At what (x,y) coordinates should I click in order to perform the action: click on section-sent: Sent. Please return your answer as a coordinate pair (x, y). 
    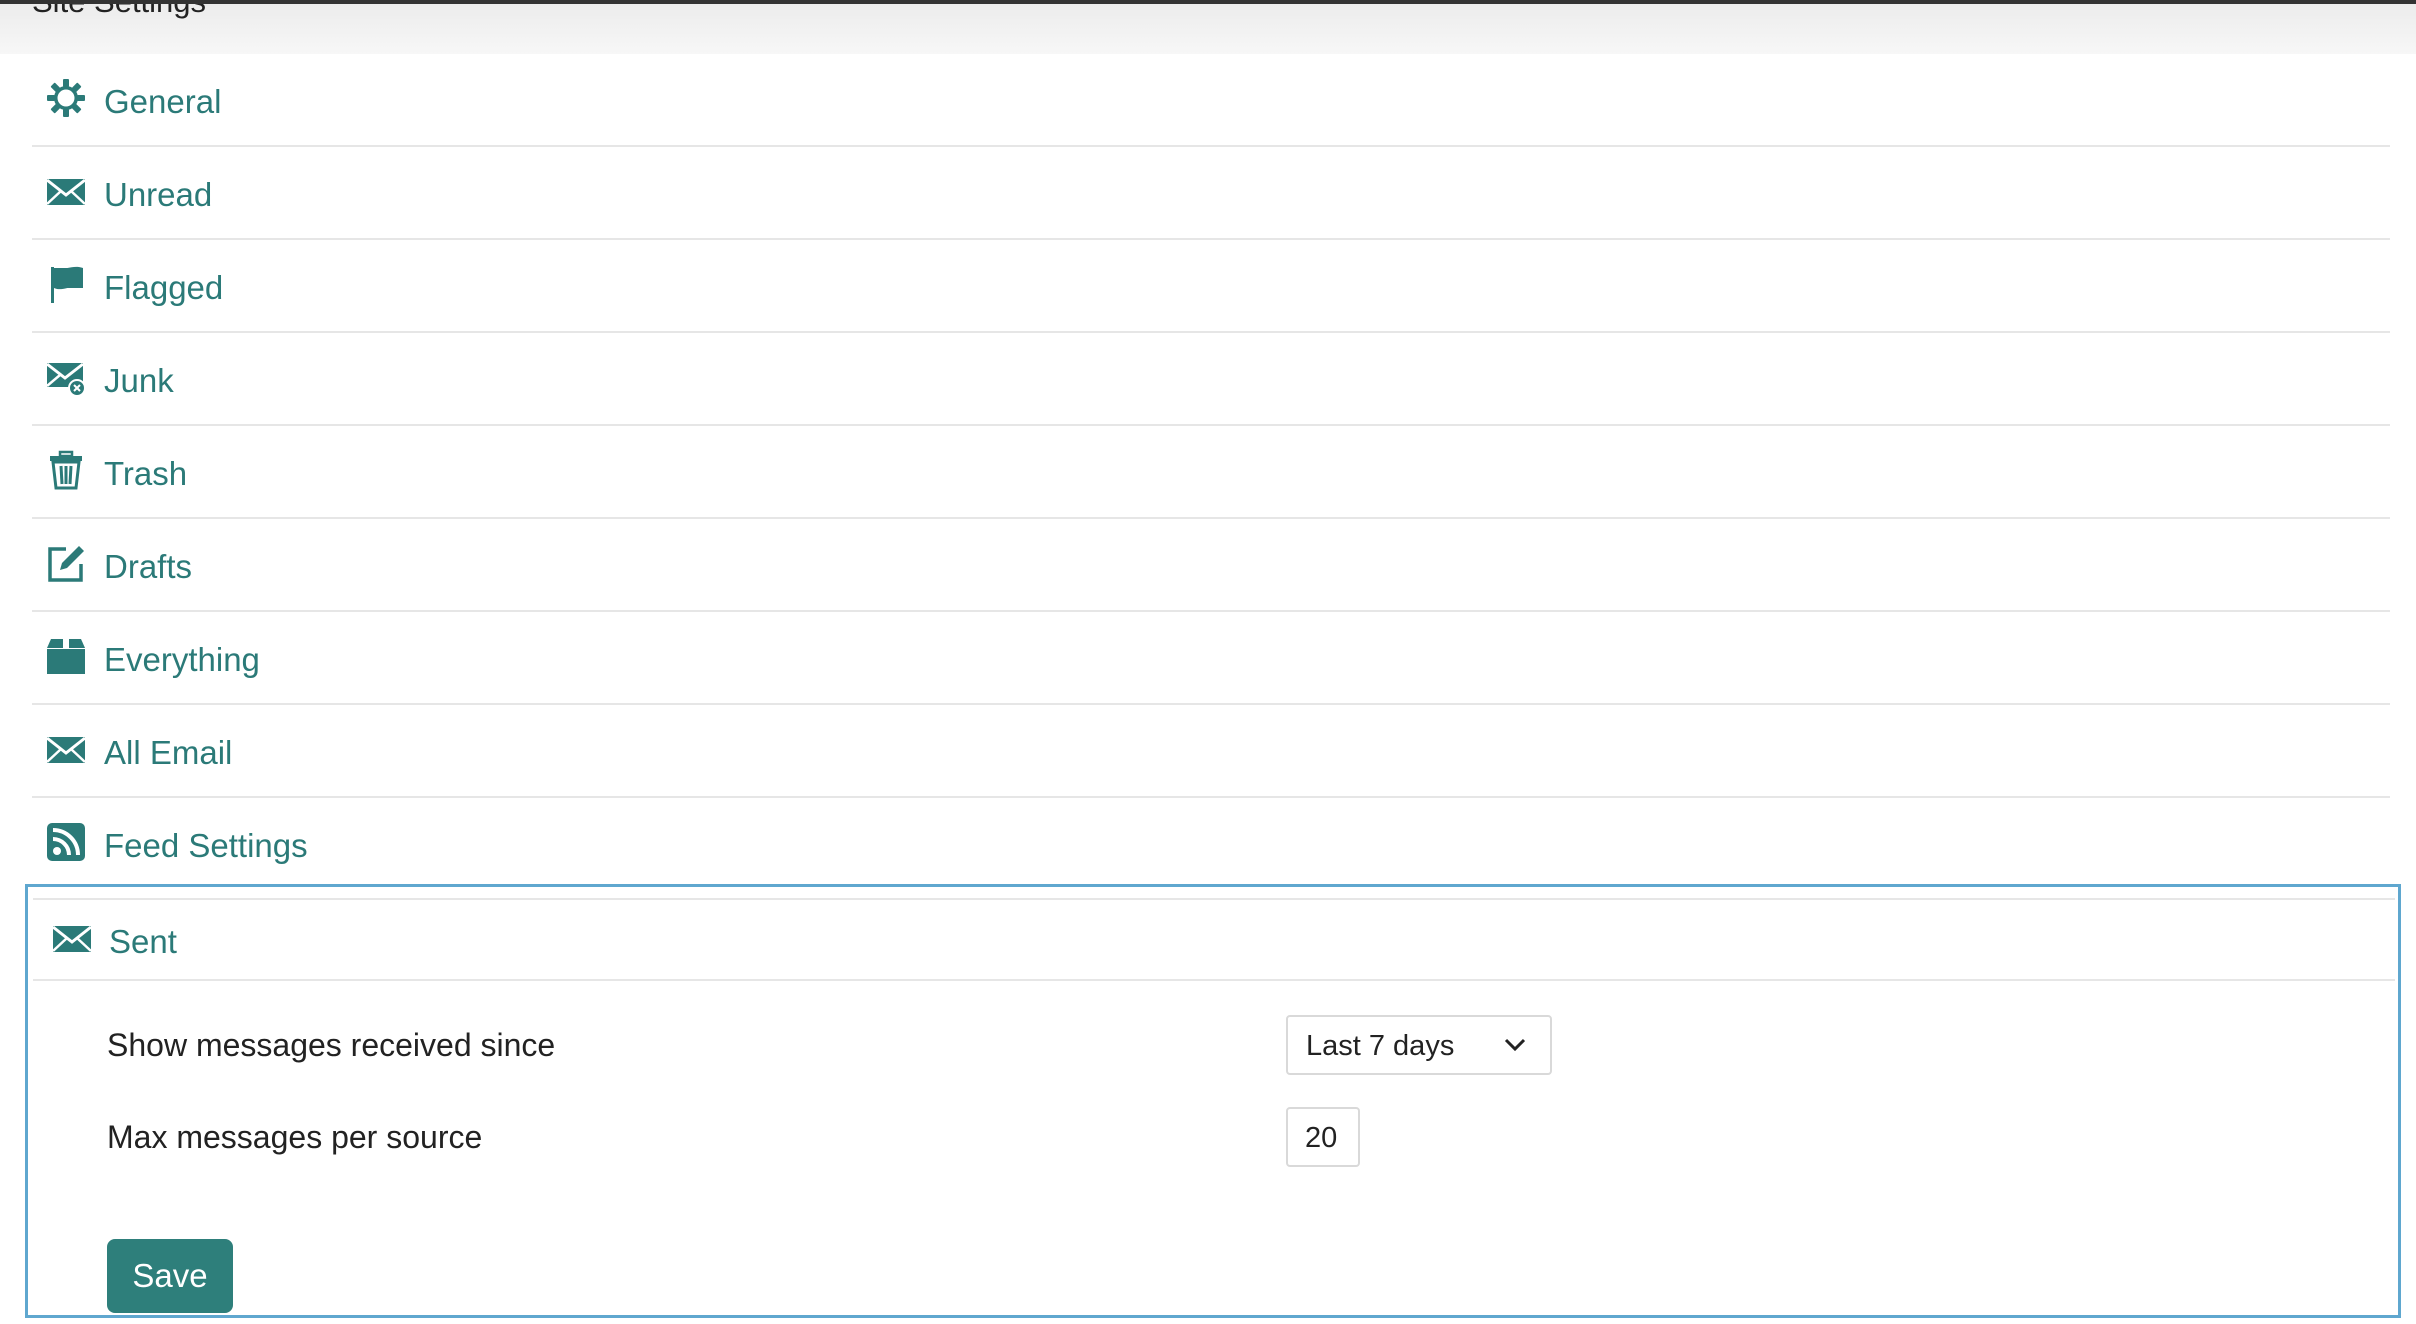
    Looking at the image, I should click on (1214, 939).